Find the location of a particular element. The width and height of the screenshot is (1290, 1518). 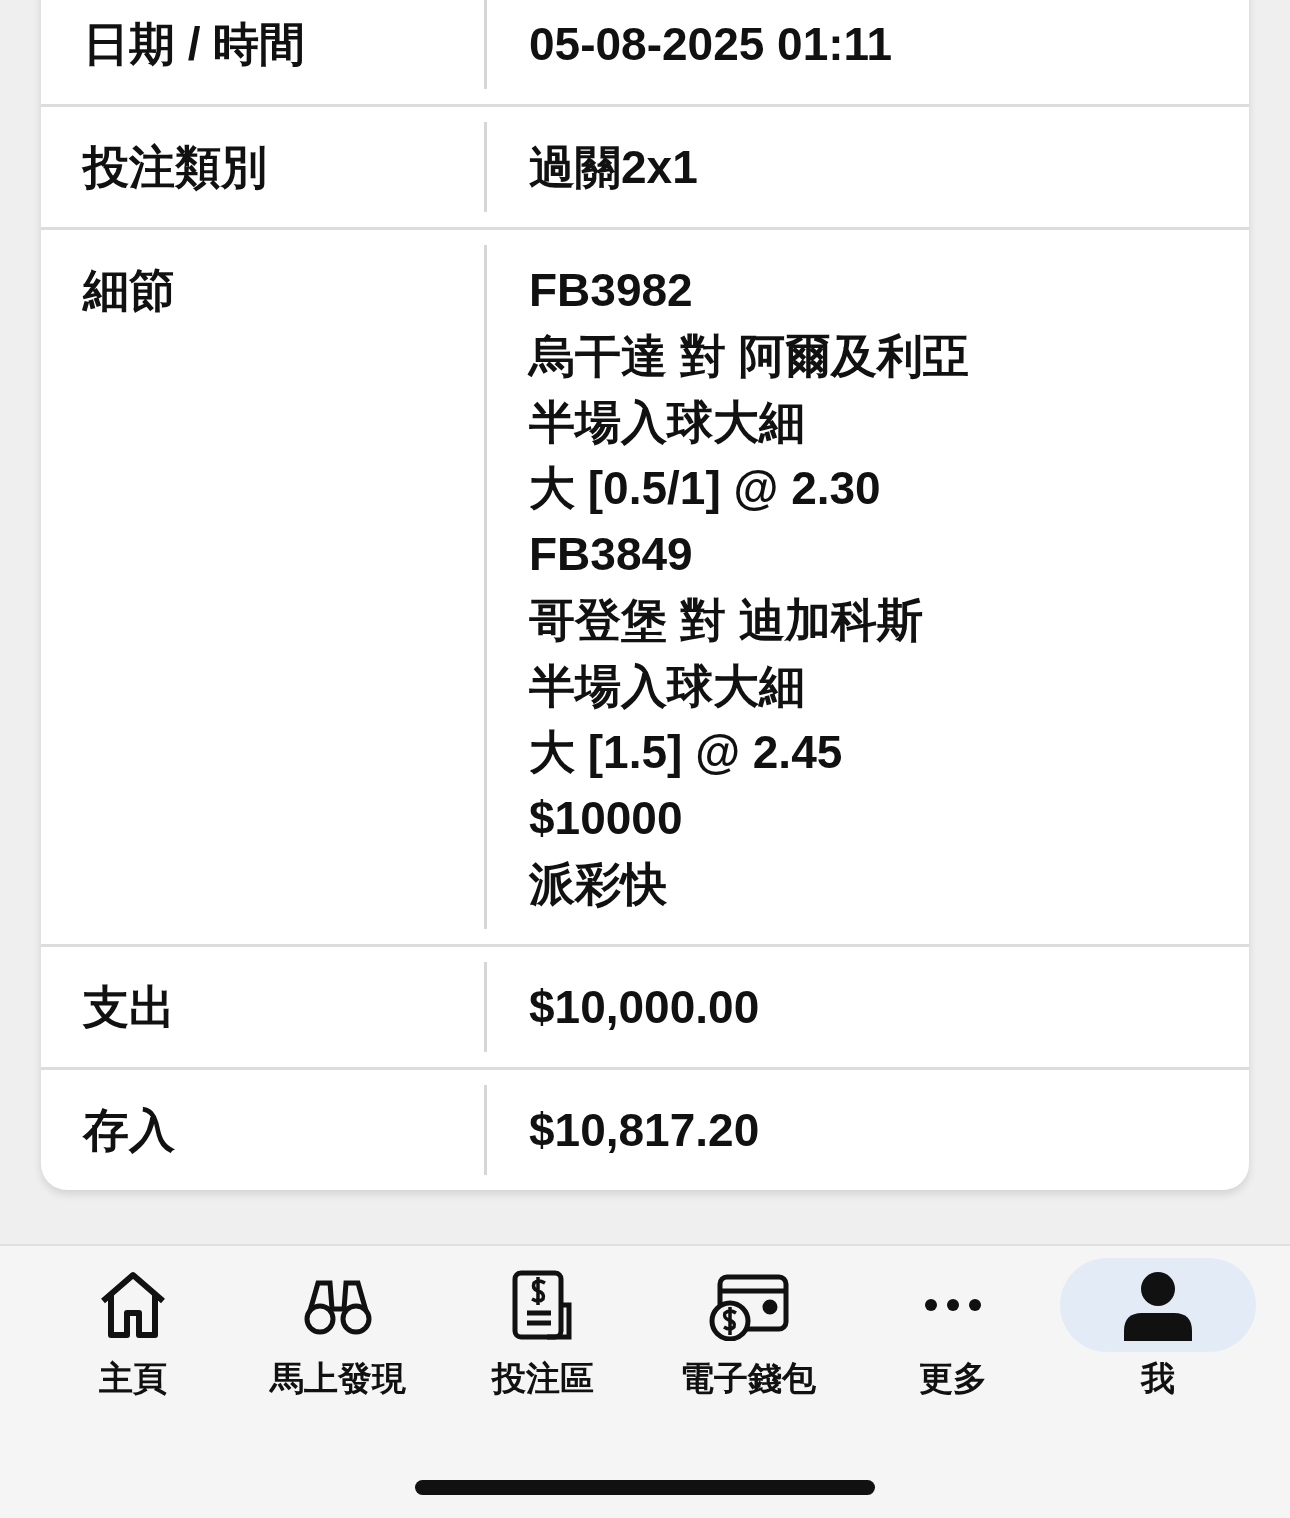

row-value: FB3849 is located at coordinates (611, 554).